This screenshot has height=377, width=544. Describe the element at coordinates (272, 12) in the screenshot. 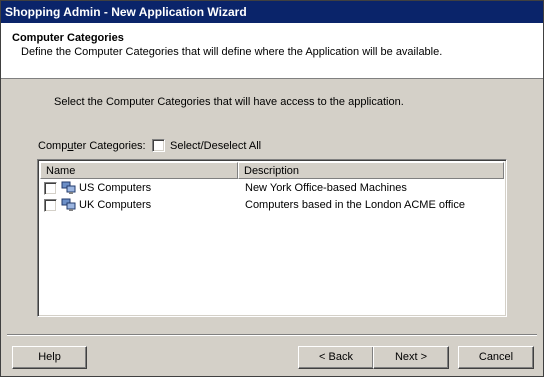

I see `window-title: Shopping Admin - New Application Wizard` at that location.